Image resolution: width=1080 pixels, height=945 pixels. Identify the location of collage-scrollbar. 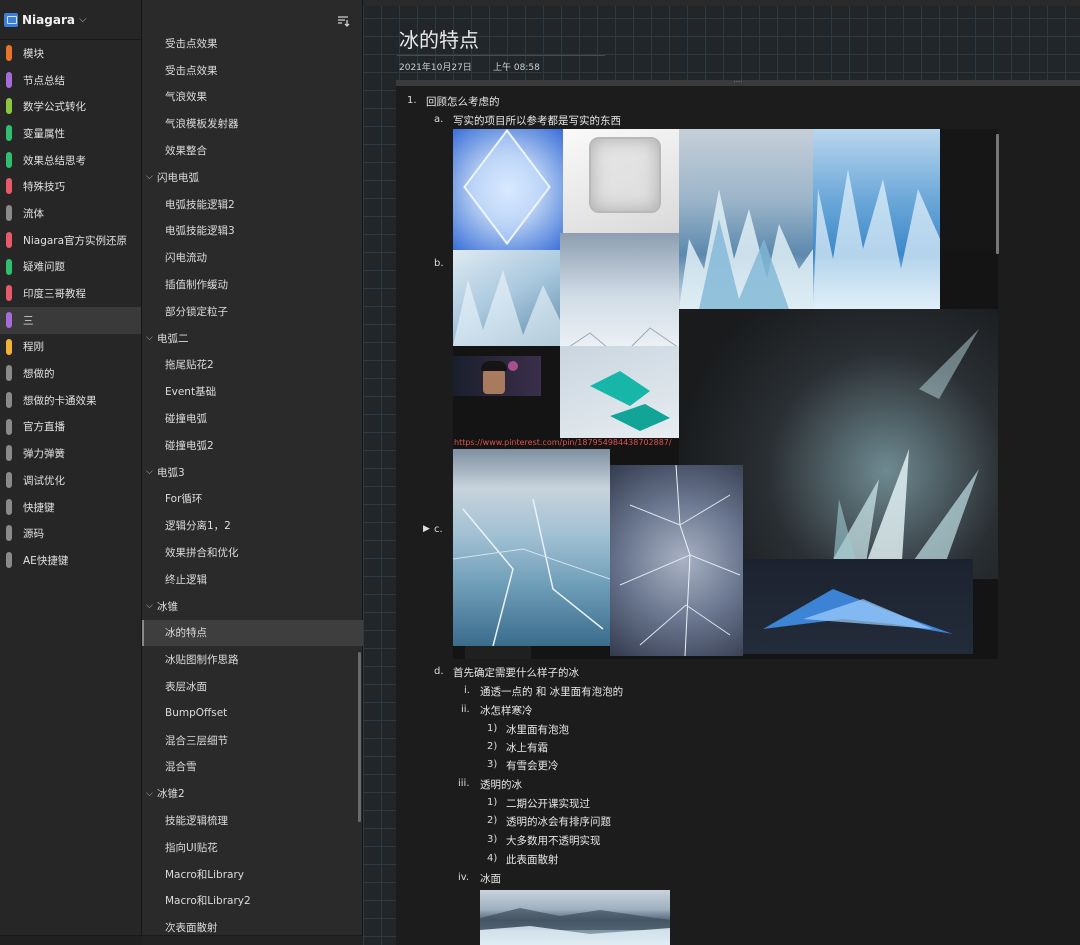
(997, 194).